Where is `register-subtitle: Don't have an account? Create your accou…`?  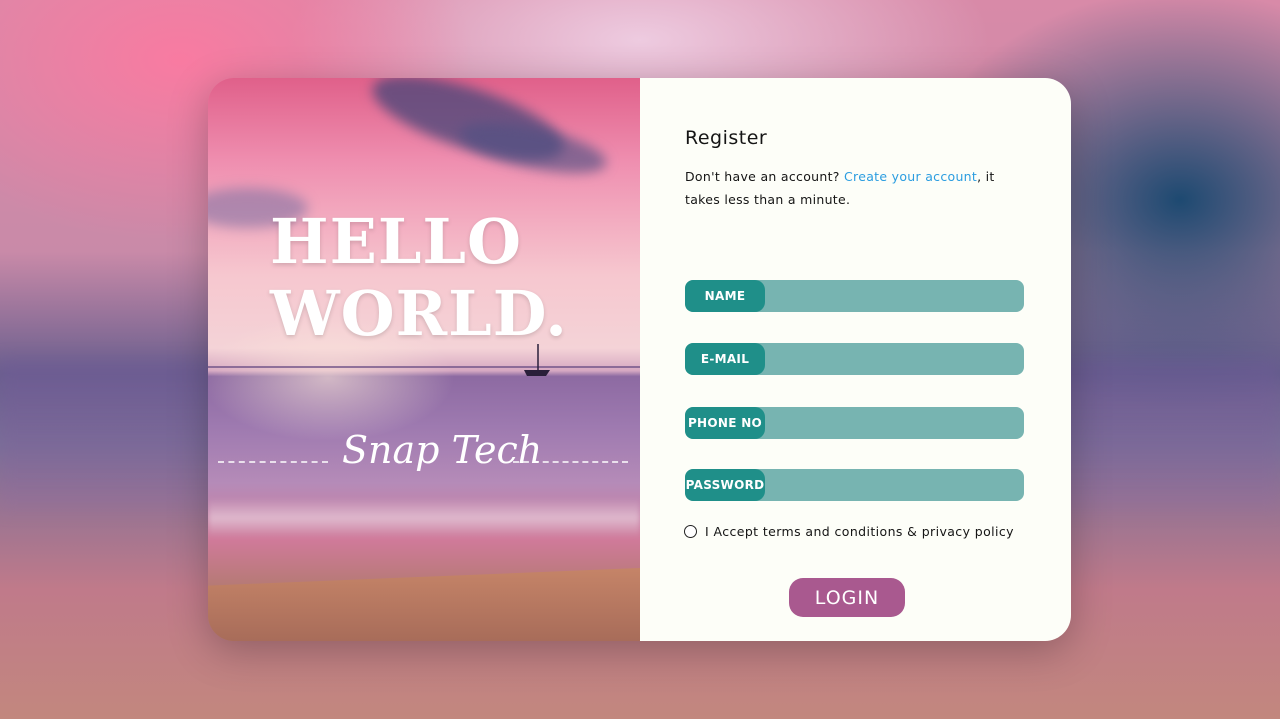 register-subtitle: Don't have an account? Create your accou… is located at coordinates (857, 188).